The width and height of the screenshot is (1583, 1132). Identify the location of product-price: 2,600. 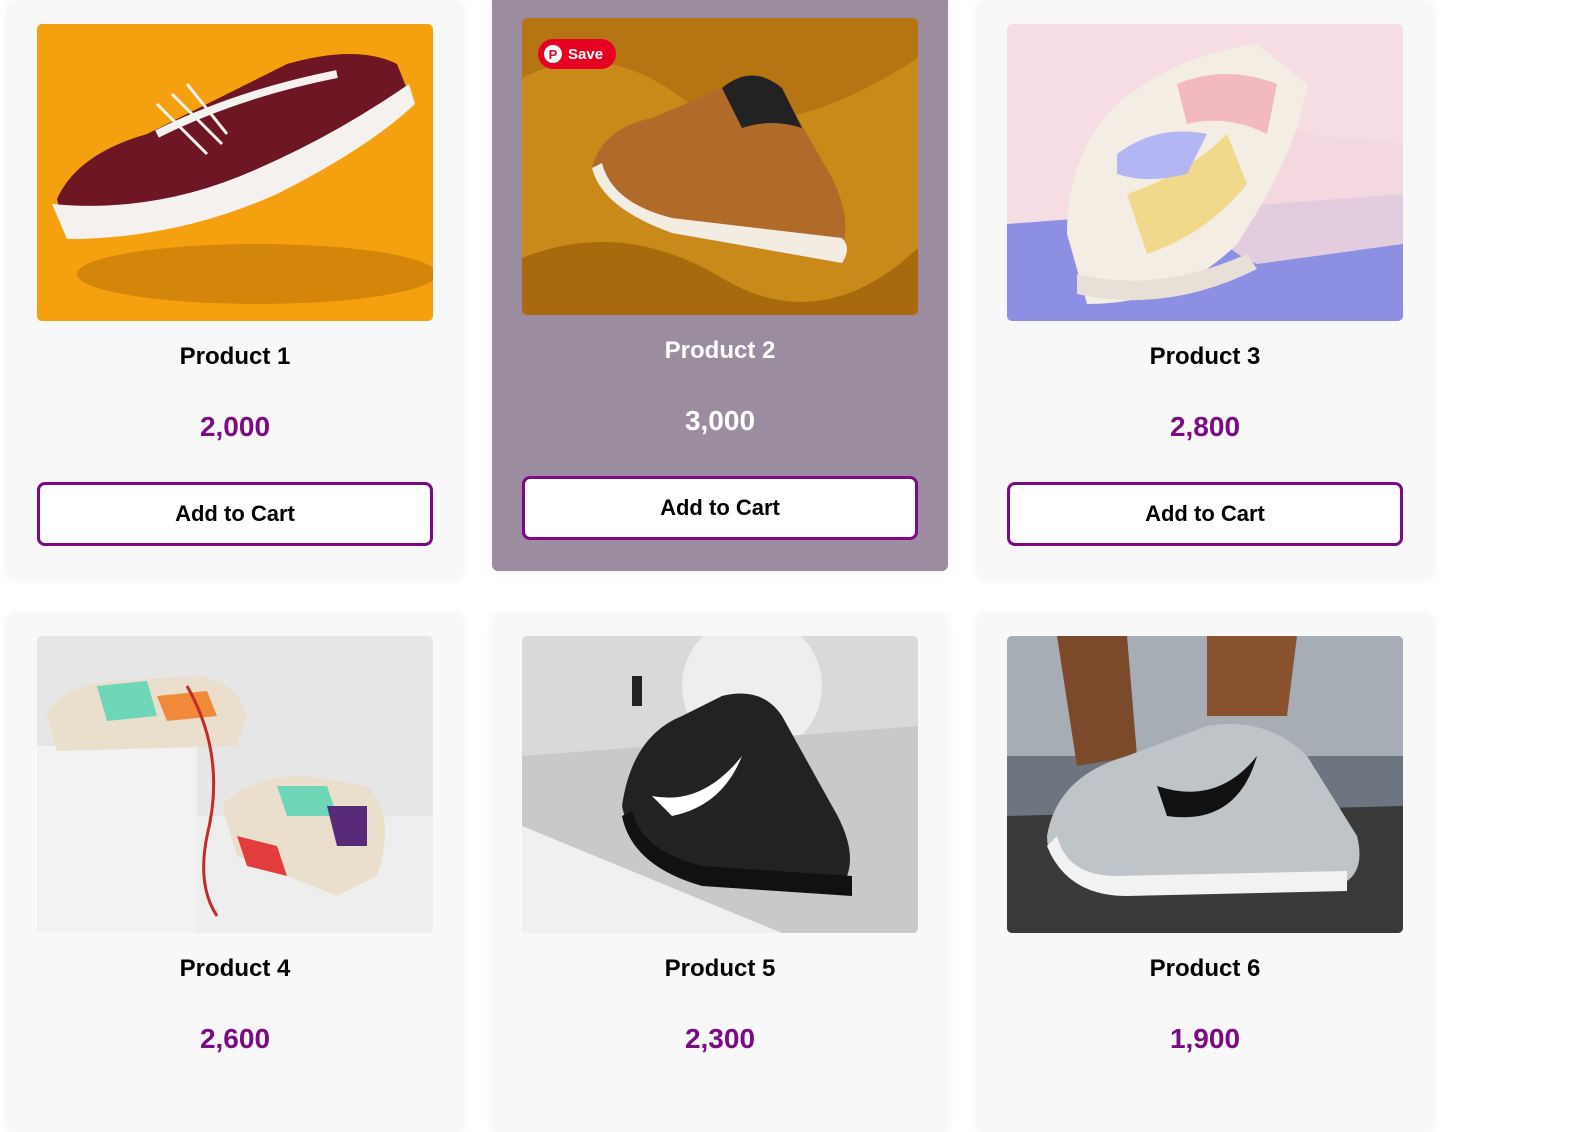
(235, 1038).